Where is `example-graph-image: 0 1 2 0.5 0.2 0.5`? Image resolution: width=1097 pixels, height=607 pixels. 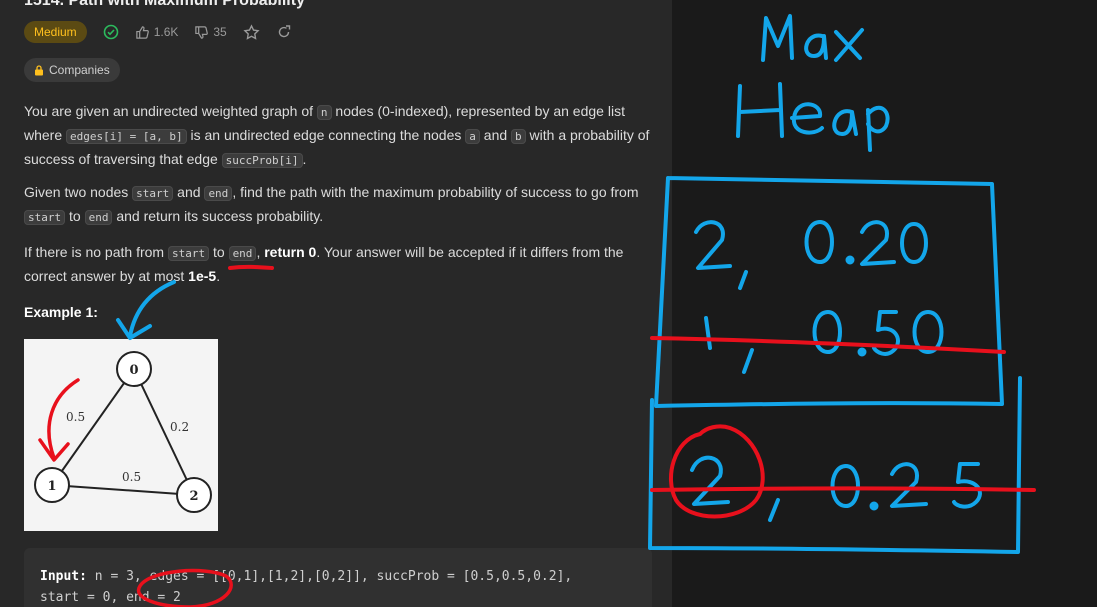 example-graph-image: 0 1 2 0.5 0.2 0.5 is located at coordinates (121, 435).